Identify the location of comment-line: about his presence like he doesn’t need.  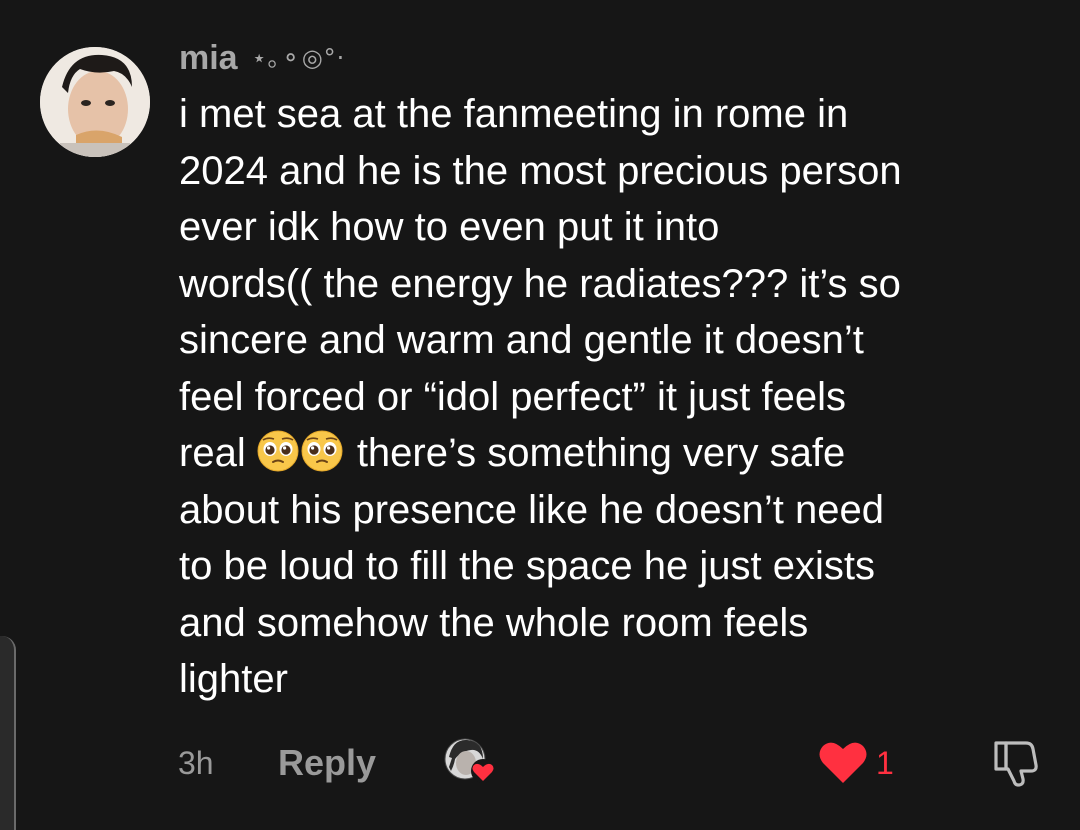
(531, 509).